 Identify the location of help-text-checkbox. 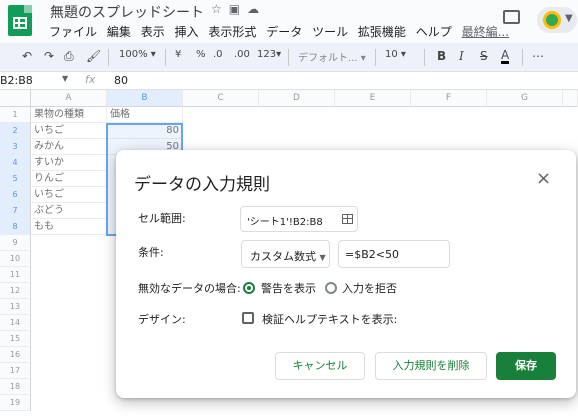
(248, 318).